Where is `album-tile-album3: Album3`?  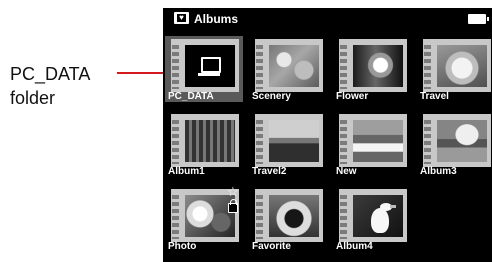 album-tile-album3: Album3 is located at coordinates (454, 144).